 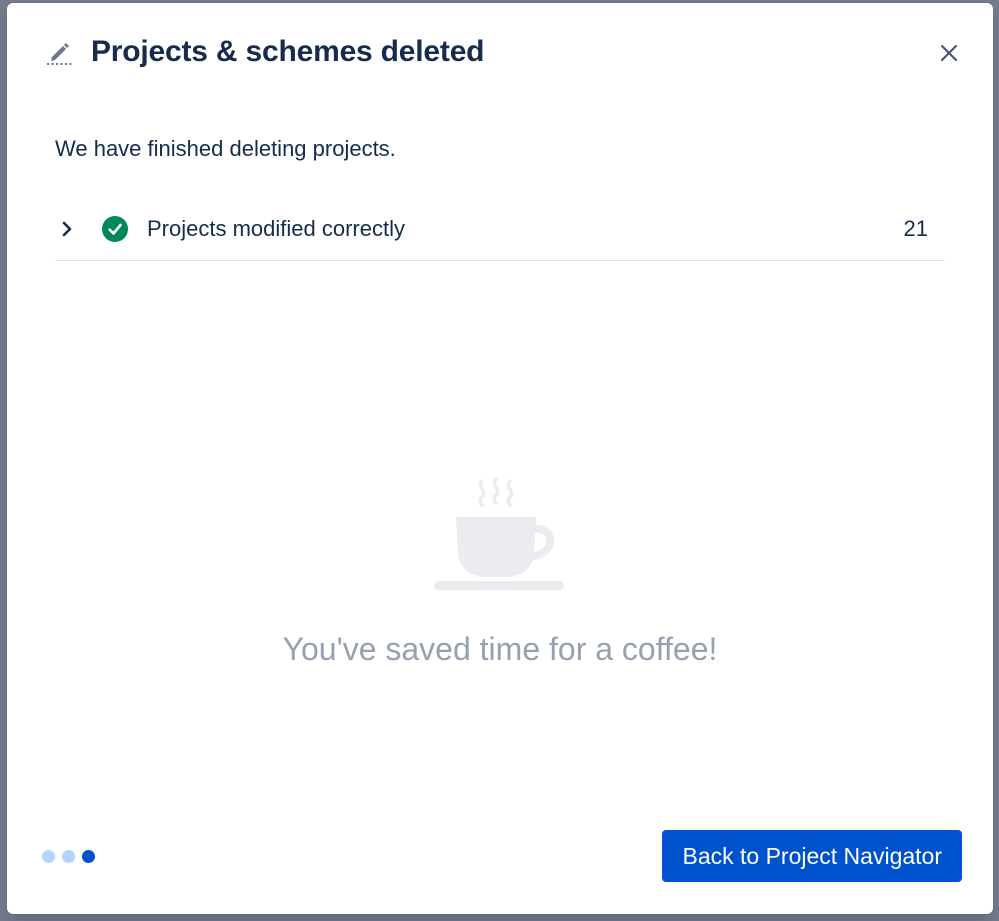 What do you see at coordinates (812, 856) in the screenshot?
I see `back-to-project-navigator-button: Back to Project Navigator` at bounding box center [812, 856].